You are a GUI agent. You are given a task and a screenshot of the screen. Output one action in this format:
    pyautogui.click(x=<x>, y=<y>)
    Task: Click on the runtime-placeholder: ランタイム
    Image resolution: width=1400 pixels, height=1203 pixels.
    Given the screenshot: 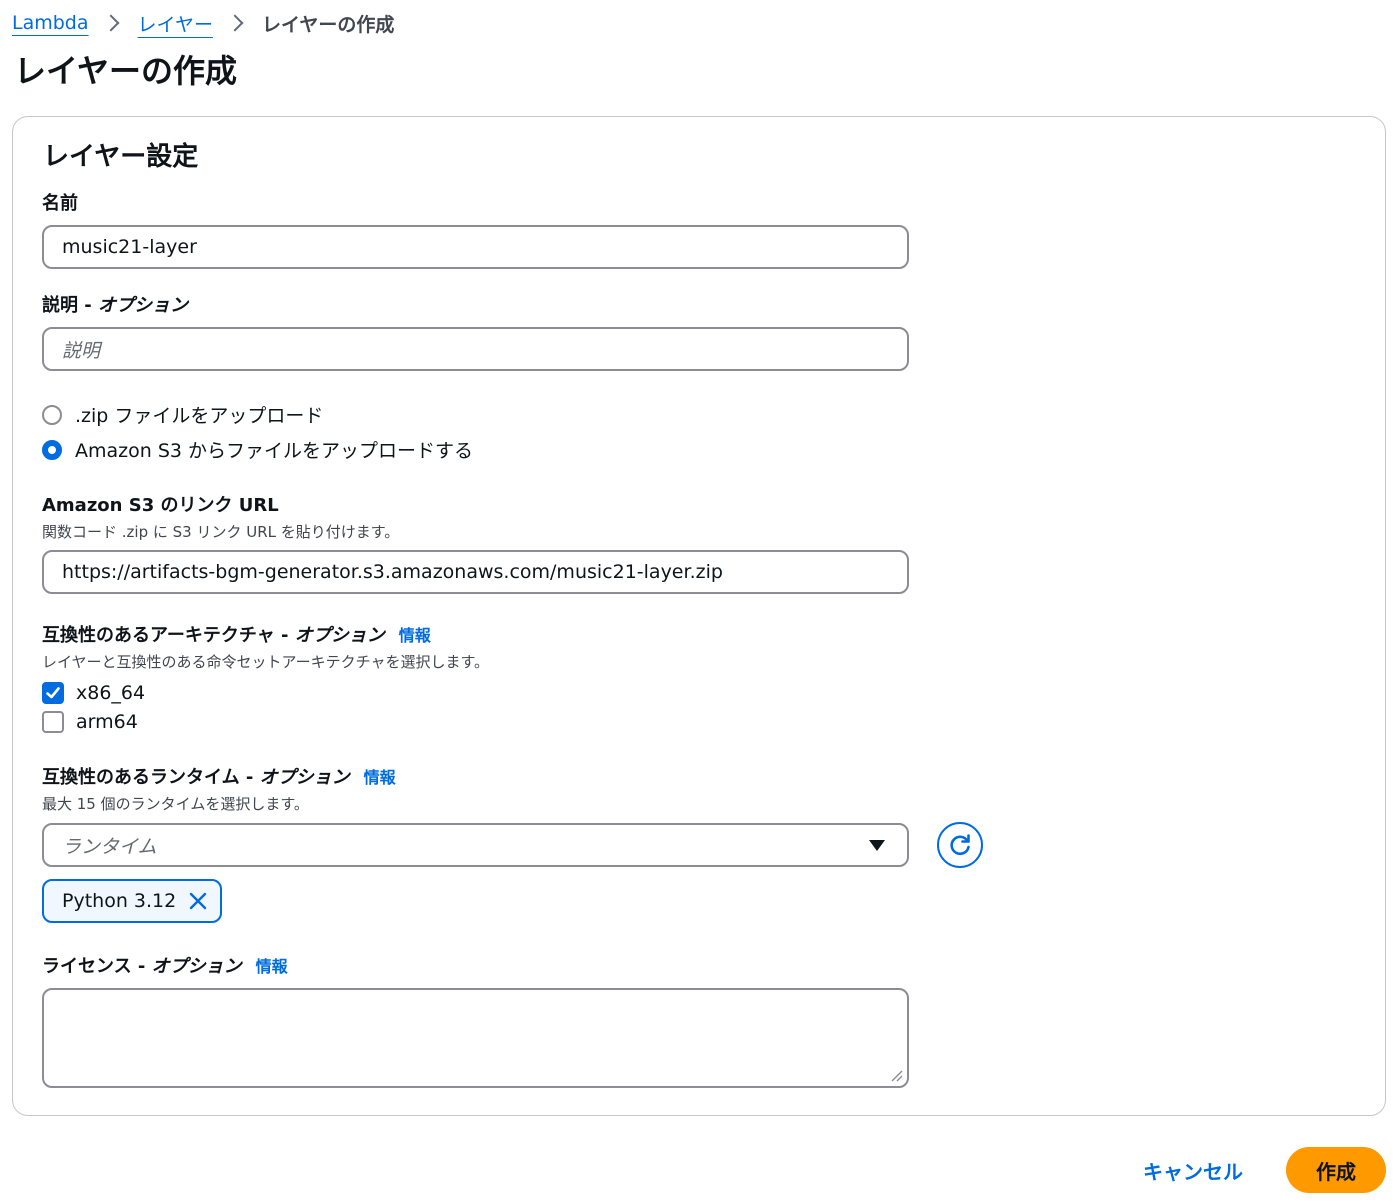 What is the action you would take?
    pyautogui.click(x=109, y=846)
    